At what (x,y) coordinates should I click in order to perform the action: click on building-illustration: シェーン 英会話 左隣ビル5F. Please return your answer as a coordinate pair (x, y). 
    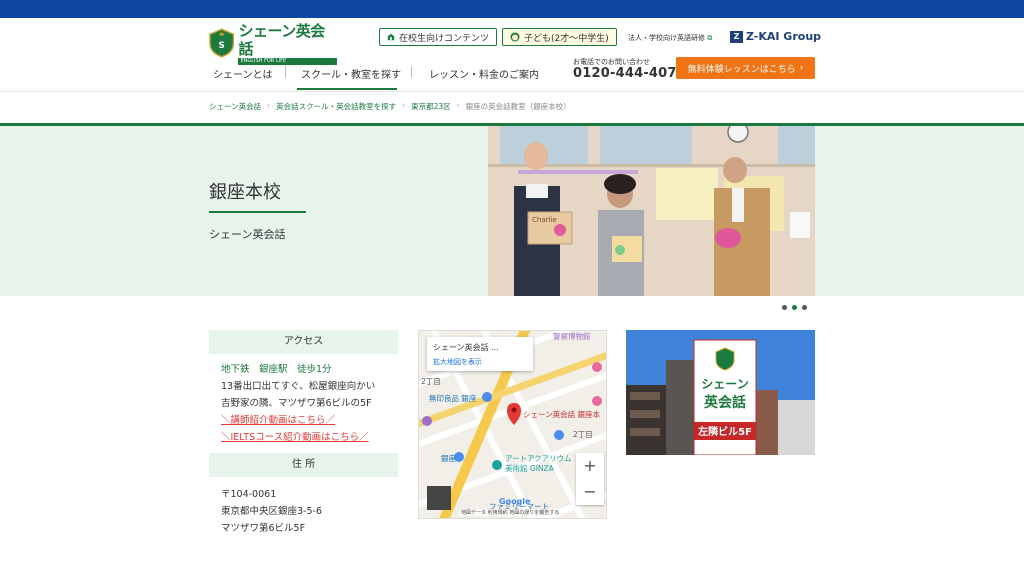
    Looking at the image, I should click on (720, 392).